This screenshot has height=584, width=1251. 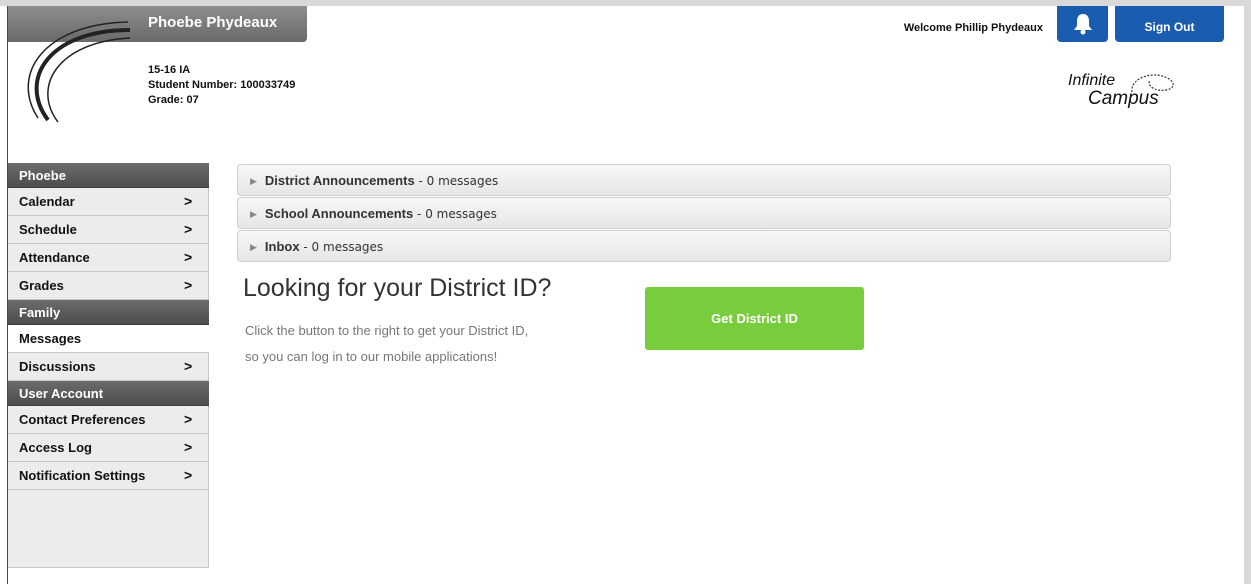 What do you see at coordinates (108, 393) in the screenshot?
I see `sidebar-section-user-account: User Account` at bounding box center [108, 393].